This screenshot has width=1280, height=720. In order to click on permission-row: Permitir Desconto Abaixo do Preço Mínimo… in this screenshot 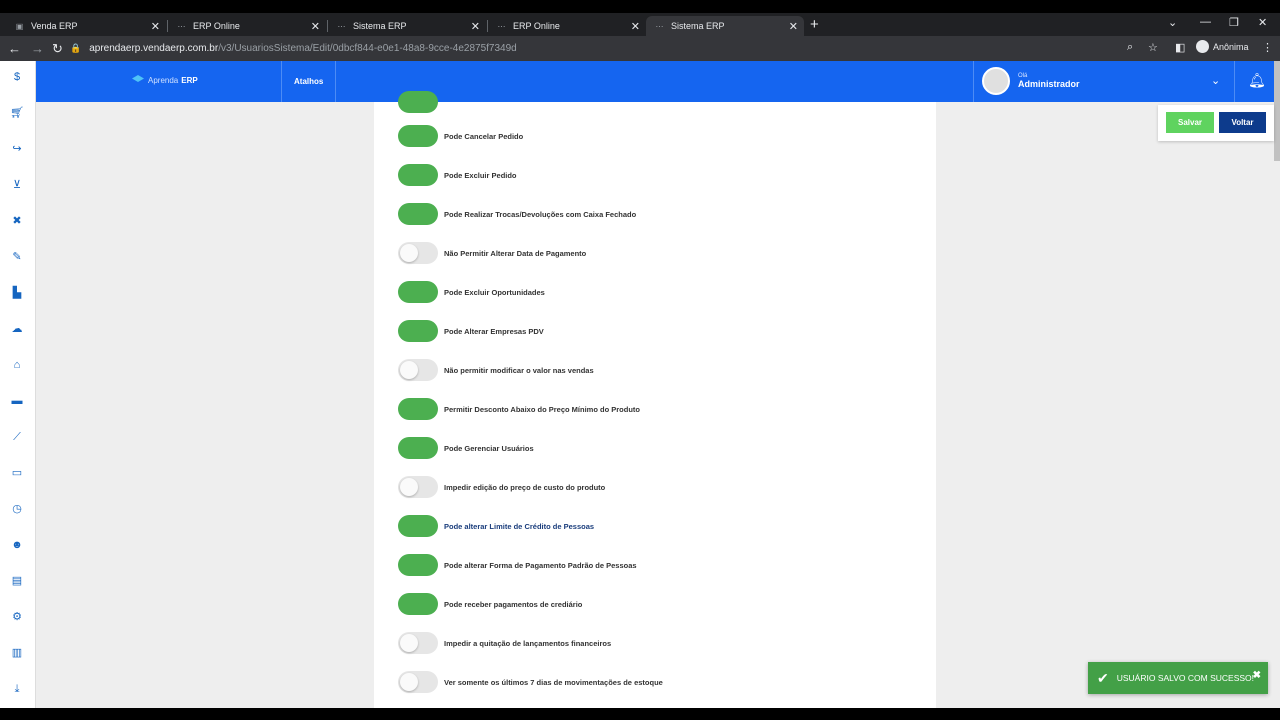, I will do `click(519, 409)`.